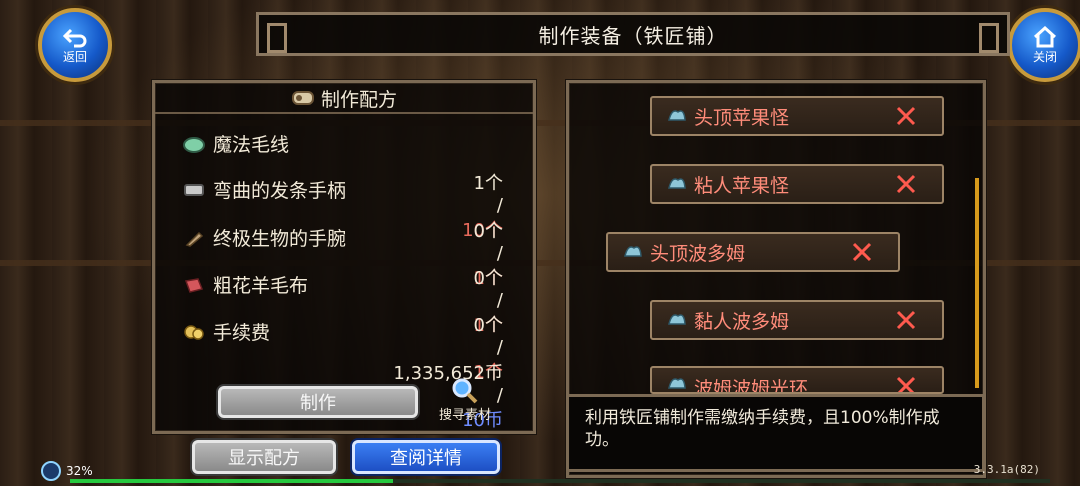 The width and height of the screenshot is (1080, 486). I want to click on page-title-bar: 制作装备（铁匠铺）, so click(633, 34).